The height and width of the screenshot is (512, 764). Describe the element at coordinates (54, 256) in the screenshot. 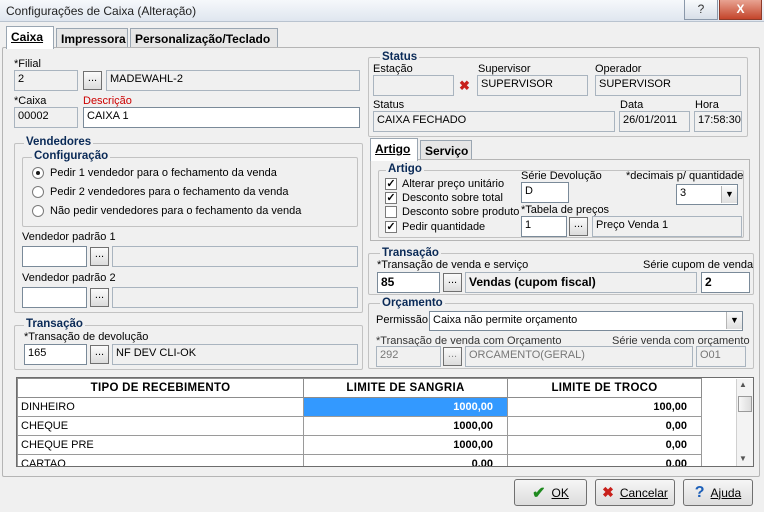

I see `vendedor-padrao-1-field` at that location.